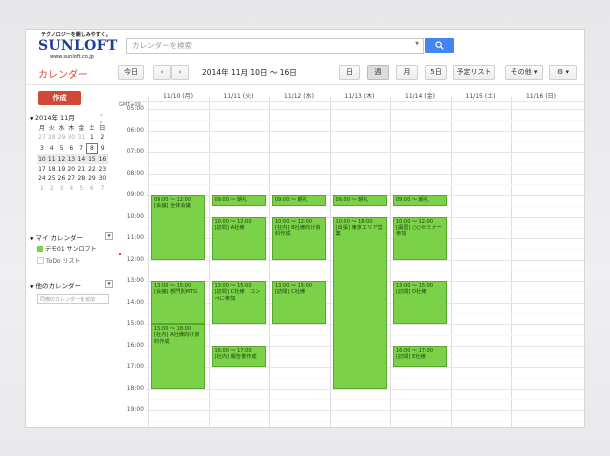 This screenshot has width=610, height=456. I want to click on half-hour-line, so click(365, 421).